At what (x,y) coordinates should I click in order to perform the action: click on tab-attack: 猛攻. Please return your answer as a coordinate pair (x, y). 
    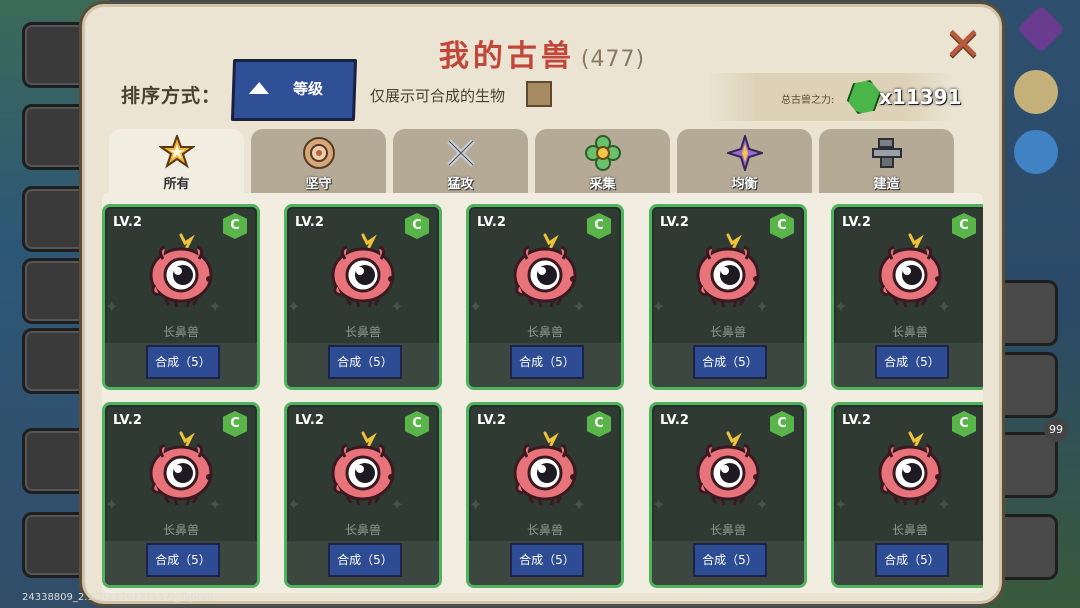
    Looking at the image, I should click on (460, 161).